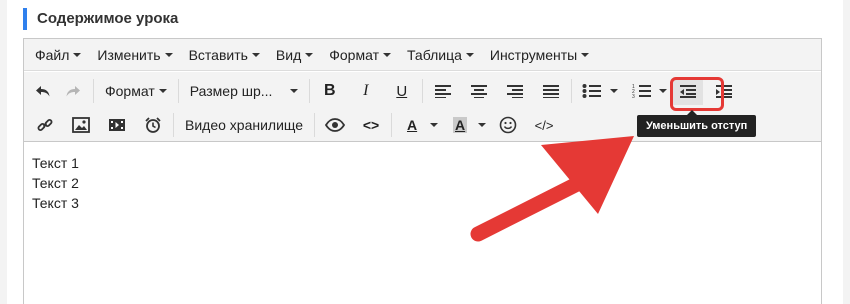 This screenshot has height=304, width=850. I want to click on arrow-shaft, so click(531, 207).